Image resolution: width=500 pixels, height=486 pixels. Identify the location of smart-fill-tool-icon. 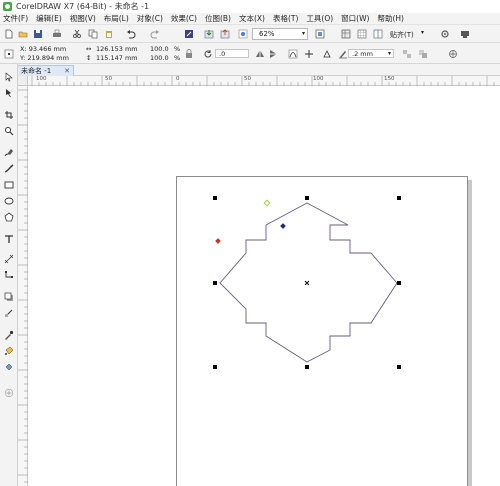
(9, 367).